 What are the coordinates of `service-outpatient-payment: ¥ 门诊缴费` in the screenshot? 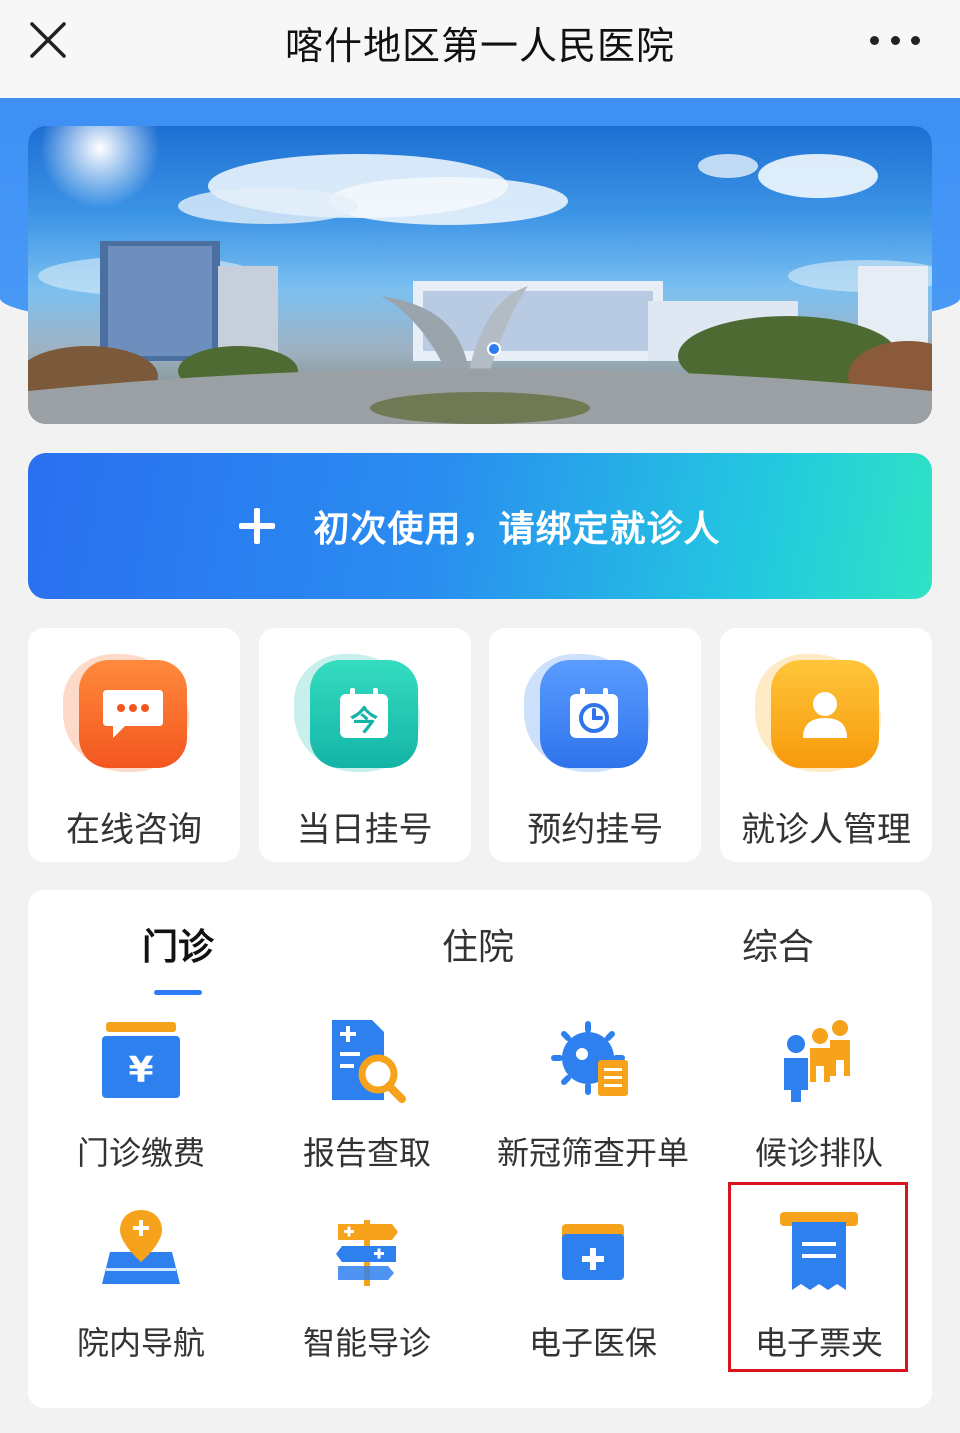 It's located at (141, 1101).